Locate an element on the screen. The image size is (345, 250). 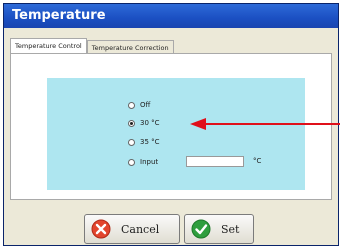
option-label: 35 °C is located at coordinates (150, 142).